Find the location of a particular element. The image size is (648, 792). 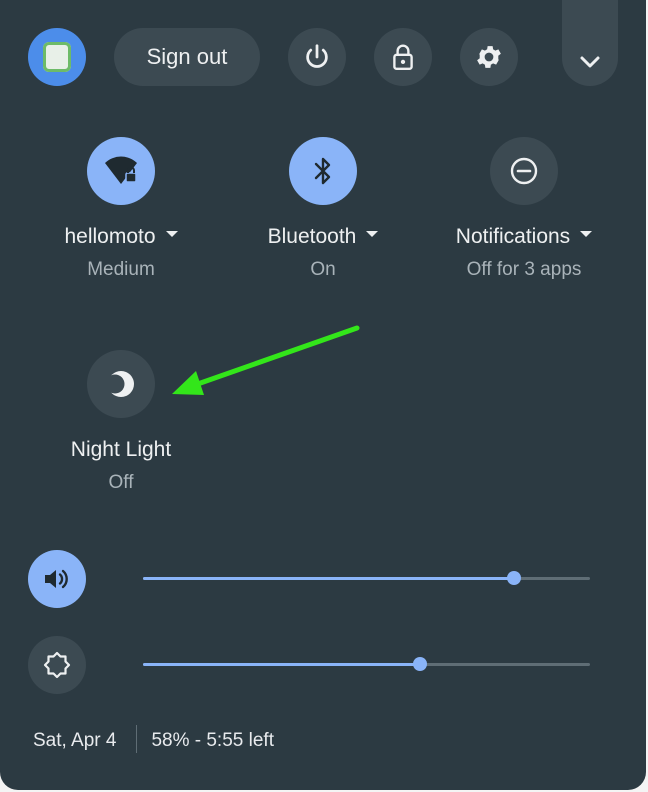

volume-track is located at coordinates (366, 578).